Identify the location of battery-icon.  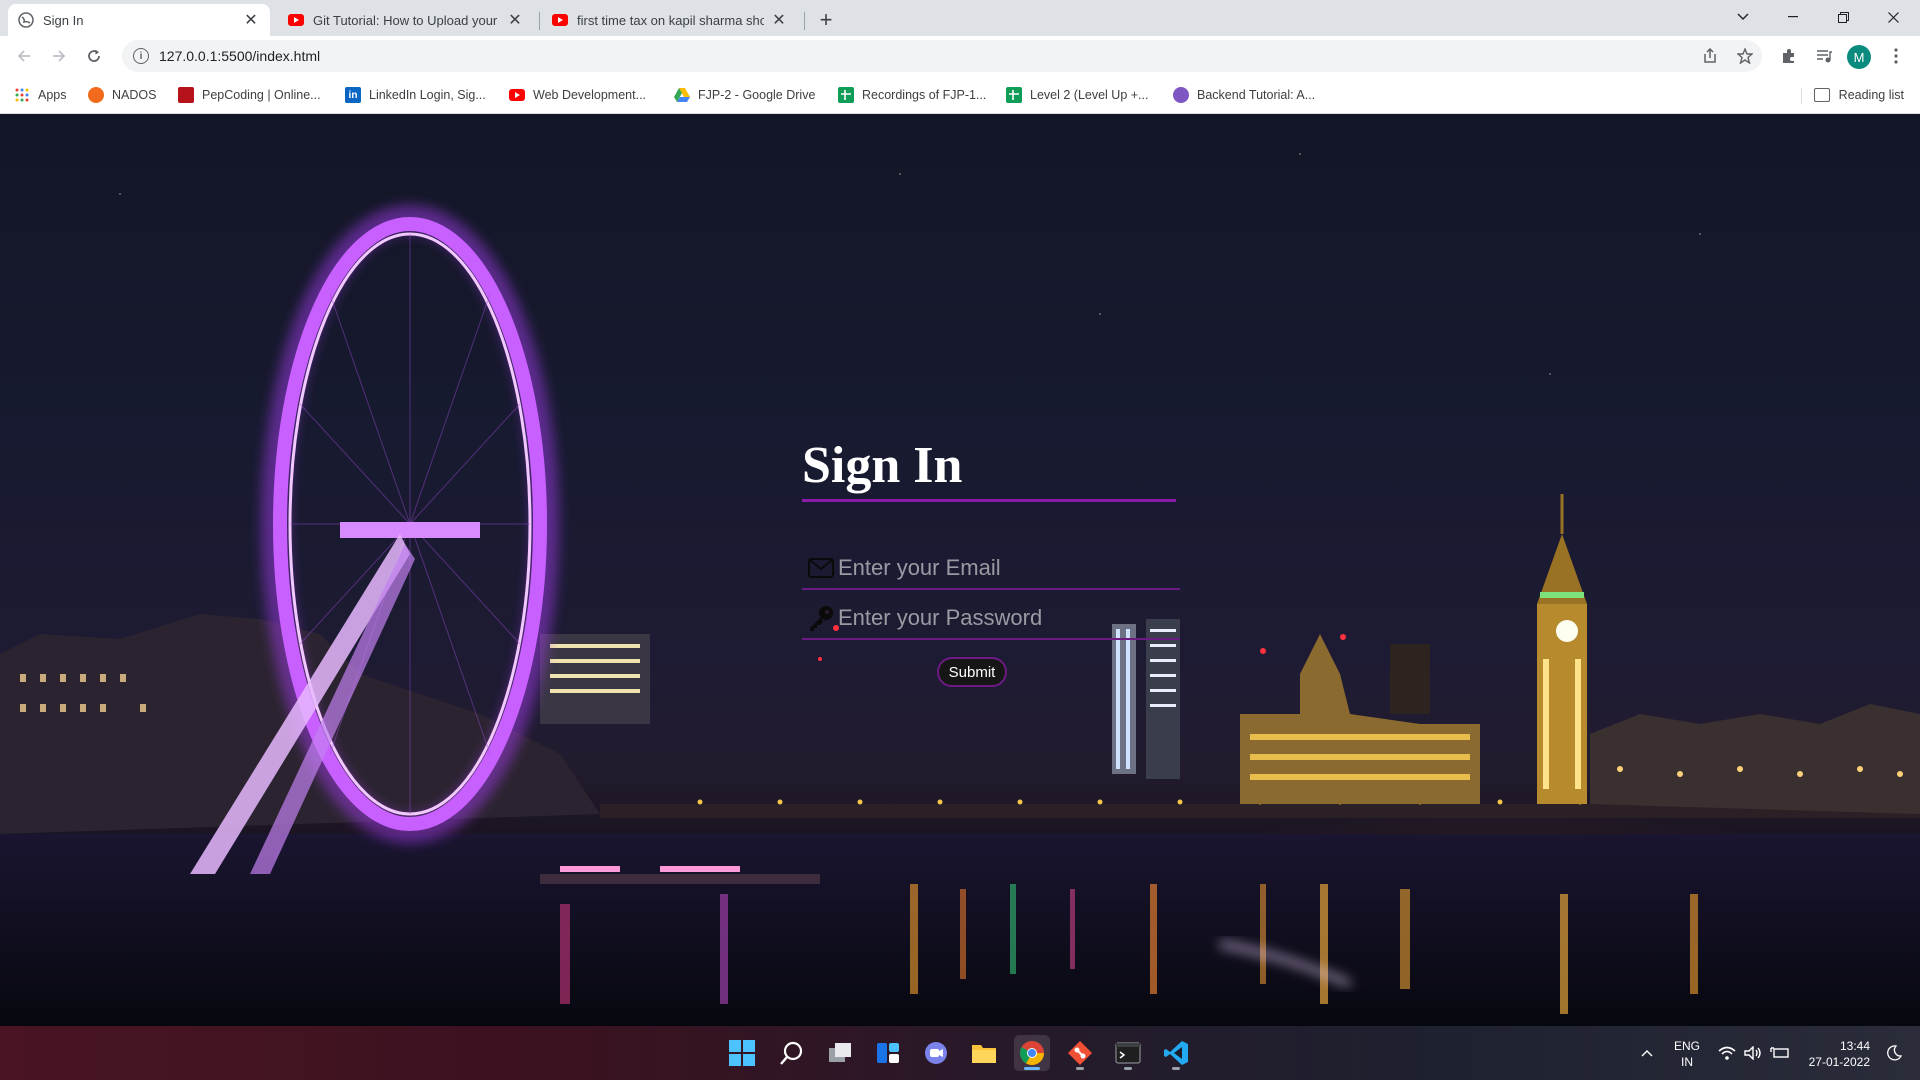
(1779, 1052).